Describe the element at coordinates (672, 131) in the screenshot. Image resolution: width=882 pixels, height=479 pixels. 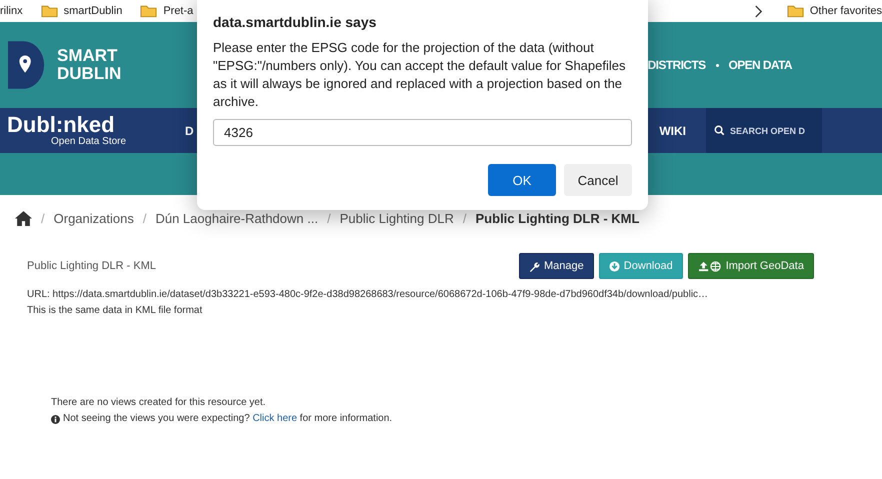
I see `nav-link: WIKI` at that location.